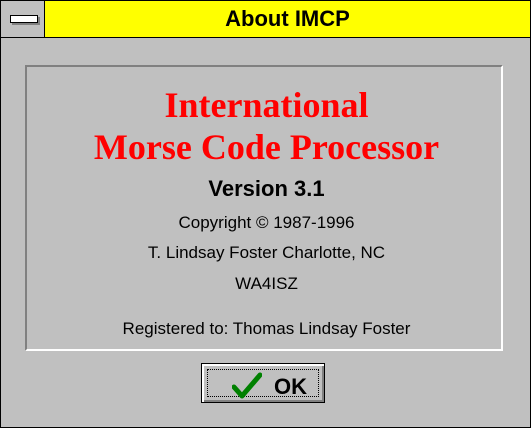 This screenshot has width=531, height=428. What do you see at coordinates (247, 385) in the screenshot?
I see `checkmark-icon` at bounding box center [247, 385].